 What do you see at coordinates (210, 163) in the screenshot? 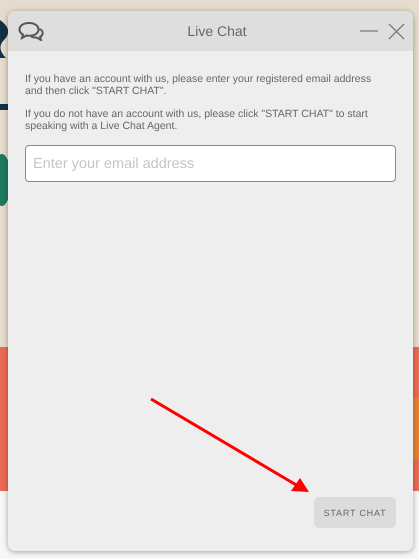
I see `email-field: Enter your email address` at bounding box center [210, 163].